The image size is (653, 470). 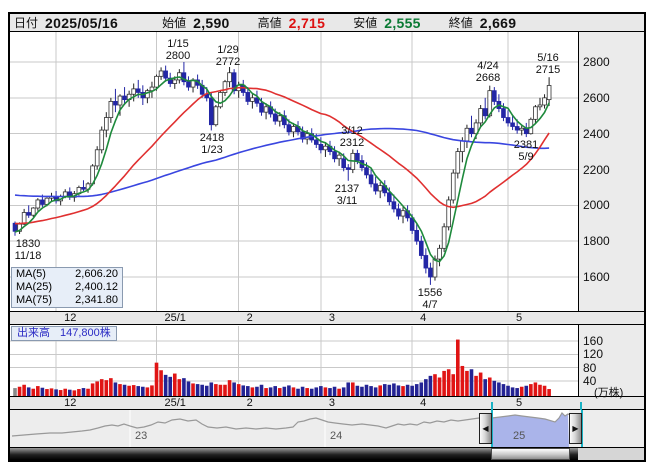 What do you see at coordinates (575, 428) in the screenshot?
I see `navigator-right-arrow-button: ▶` at bounding box center [575, 428].